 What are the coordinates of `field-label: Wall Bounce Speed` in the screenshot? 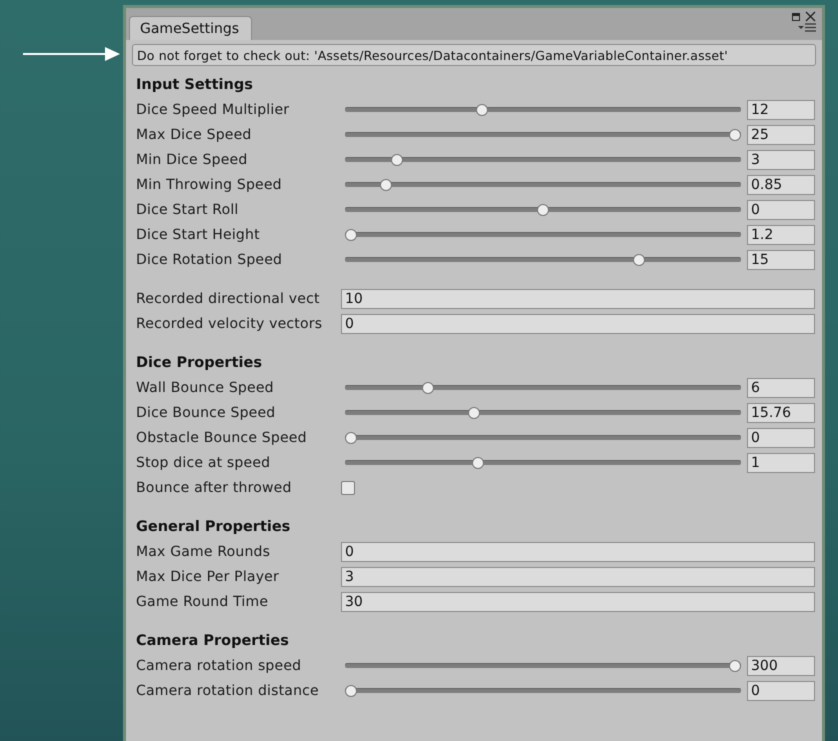 It's located at (205, 388).